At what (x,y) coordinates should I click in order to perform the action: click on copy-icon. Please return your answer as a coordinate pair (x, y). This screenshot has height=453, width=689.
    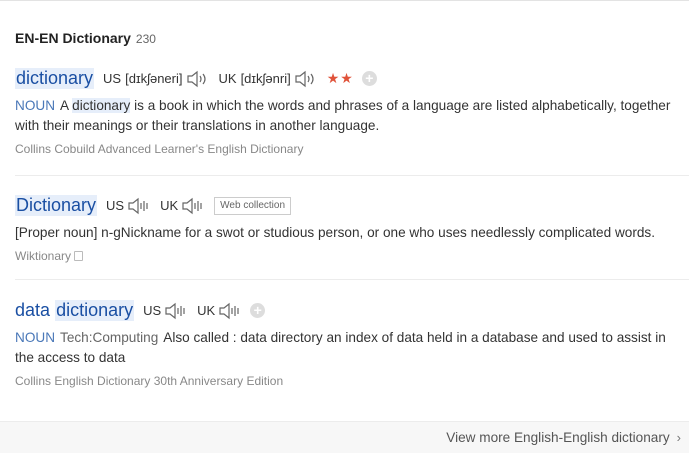
    Looking at the image, I should click on (79, 256).